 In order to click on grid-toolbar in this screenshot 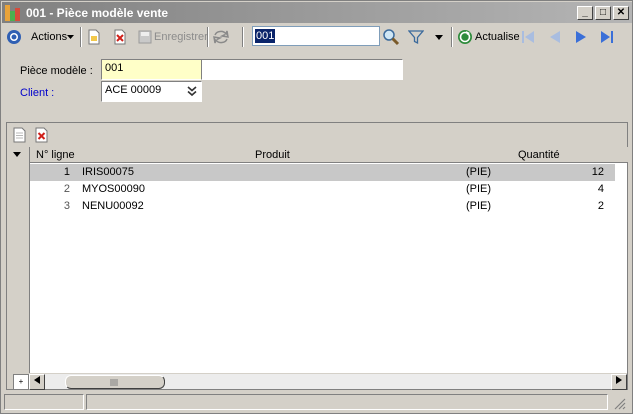, I will do `click(317, 134)`.